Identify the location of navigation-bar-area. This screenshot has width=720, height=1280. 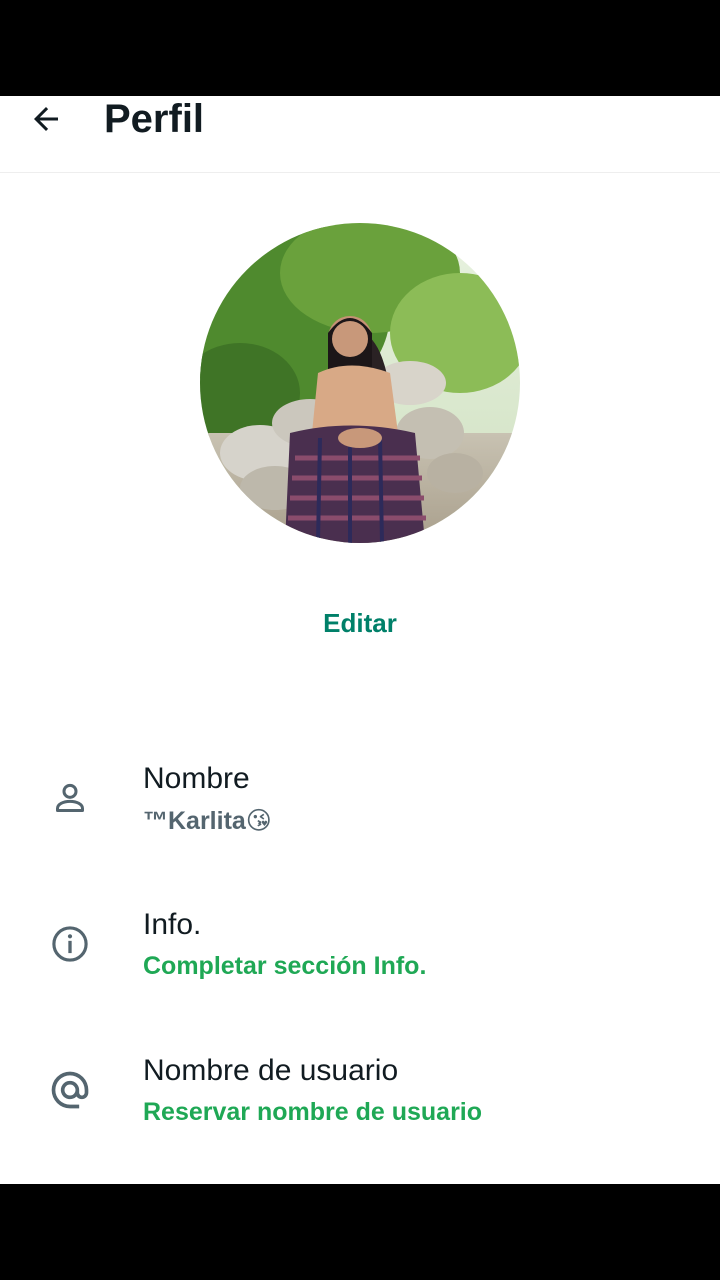
(360, 1232).